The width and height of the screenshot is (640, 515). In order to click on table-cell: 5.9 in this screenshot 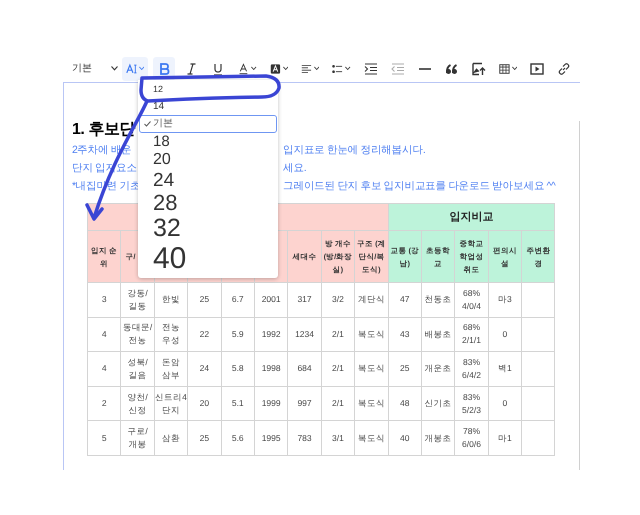, I will do `click(237, 334)`.